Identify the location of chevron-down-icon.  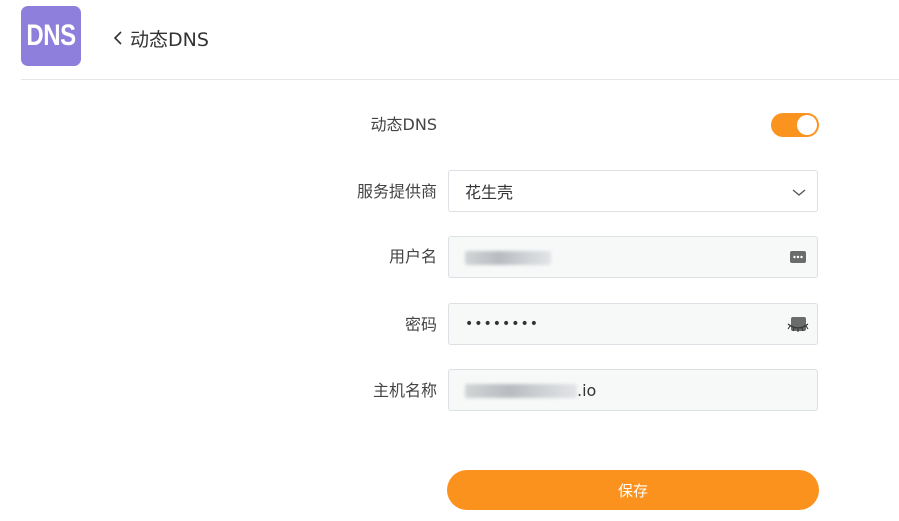
(799, 192).